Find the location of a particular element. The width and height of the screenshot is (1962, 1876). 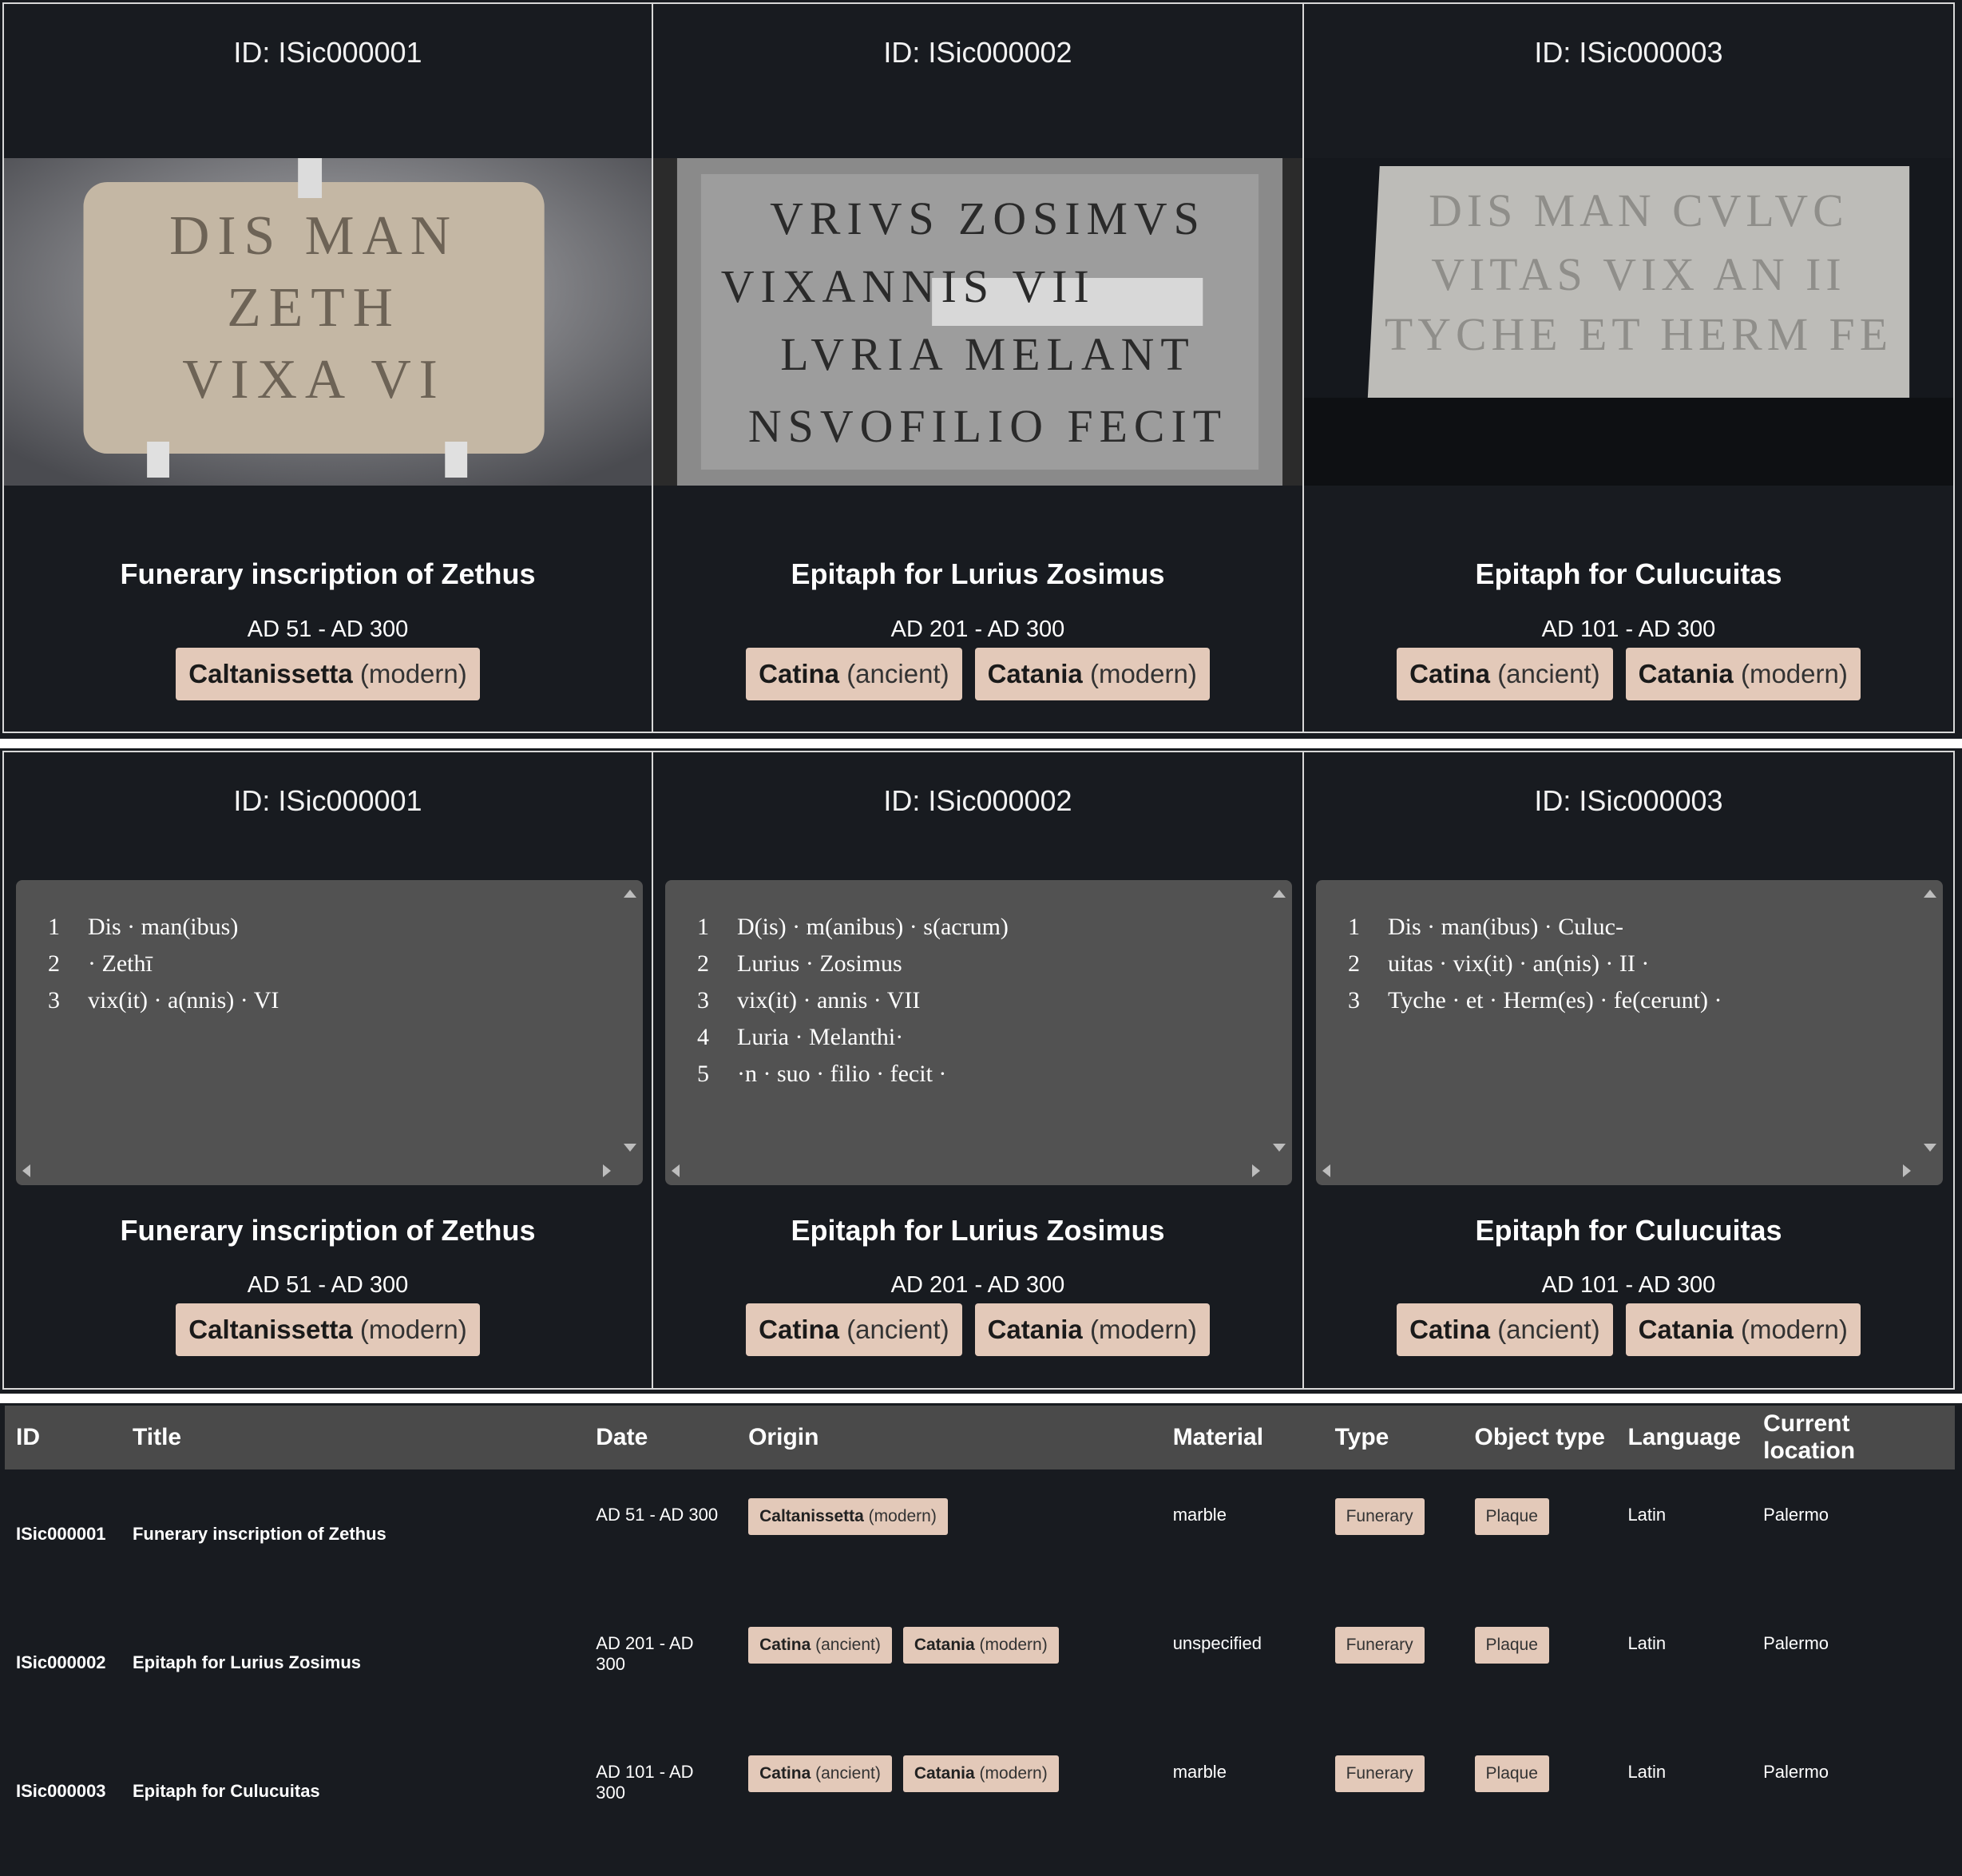

text-line-content: · Zethī is located at coordinates (120, 963).